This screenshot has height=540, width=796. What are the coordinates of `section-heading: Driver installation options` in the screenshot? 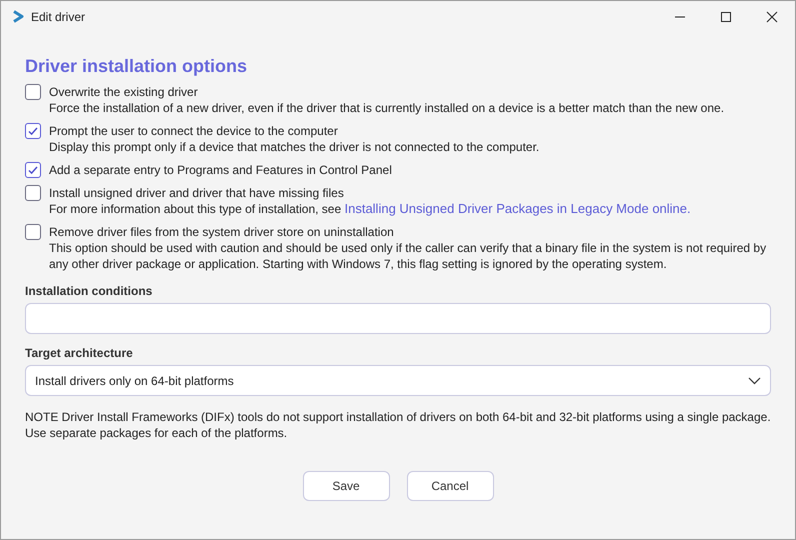 It's located at (136, 66).